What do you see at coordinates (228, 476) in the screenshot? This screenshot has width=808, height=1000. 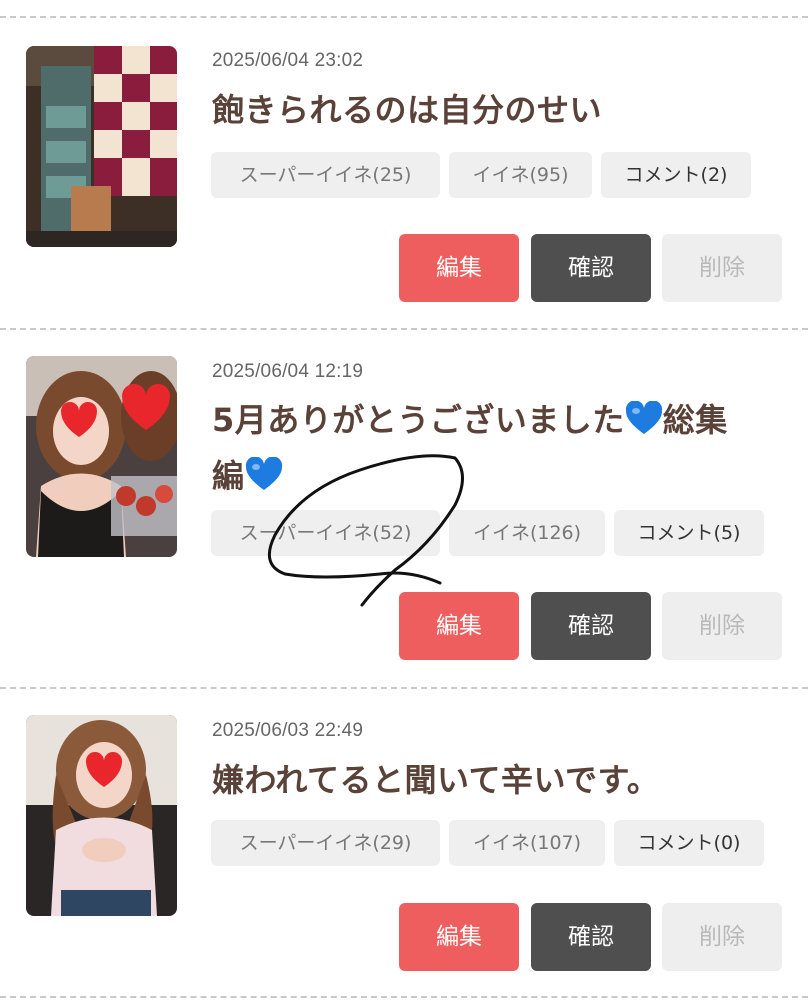 I see `post-title-text: 編` at bounding box center [228, 476].